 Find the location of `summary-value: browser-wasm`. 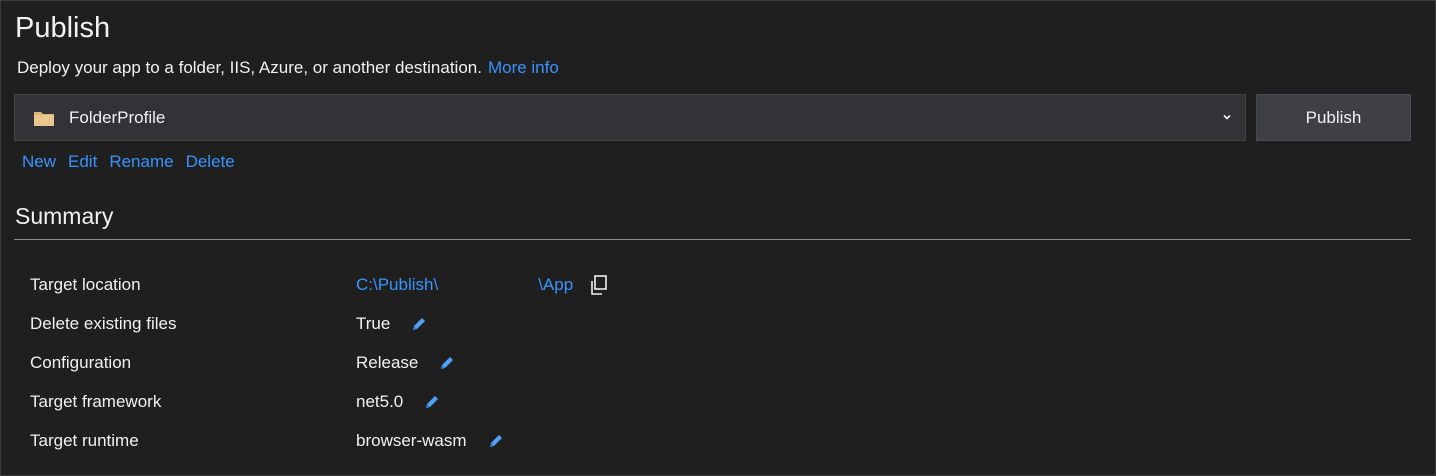

summary-value: browser-wasm is located at coordinates (430, 441).